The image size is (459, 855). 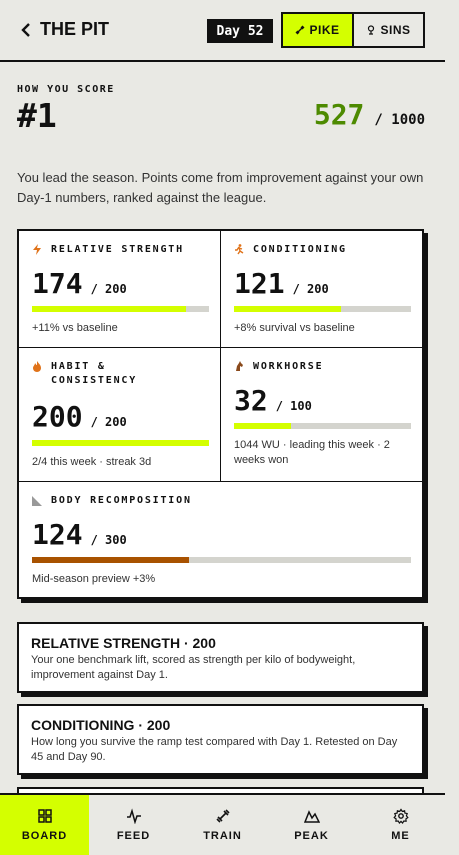 What do you see at coordinates (251, 400) in the screenshot?
I see `category-score: 32` at bounding box center [251, 400].